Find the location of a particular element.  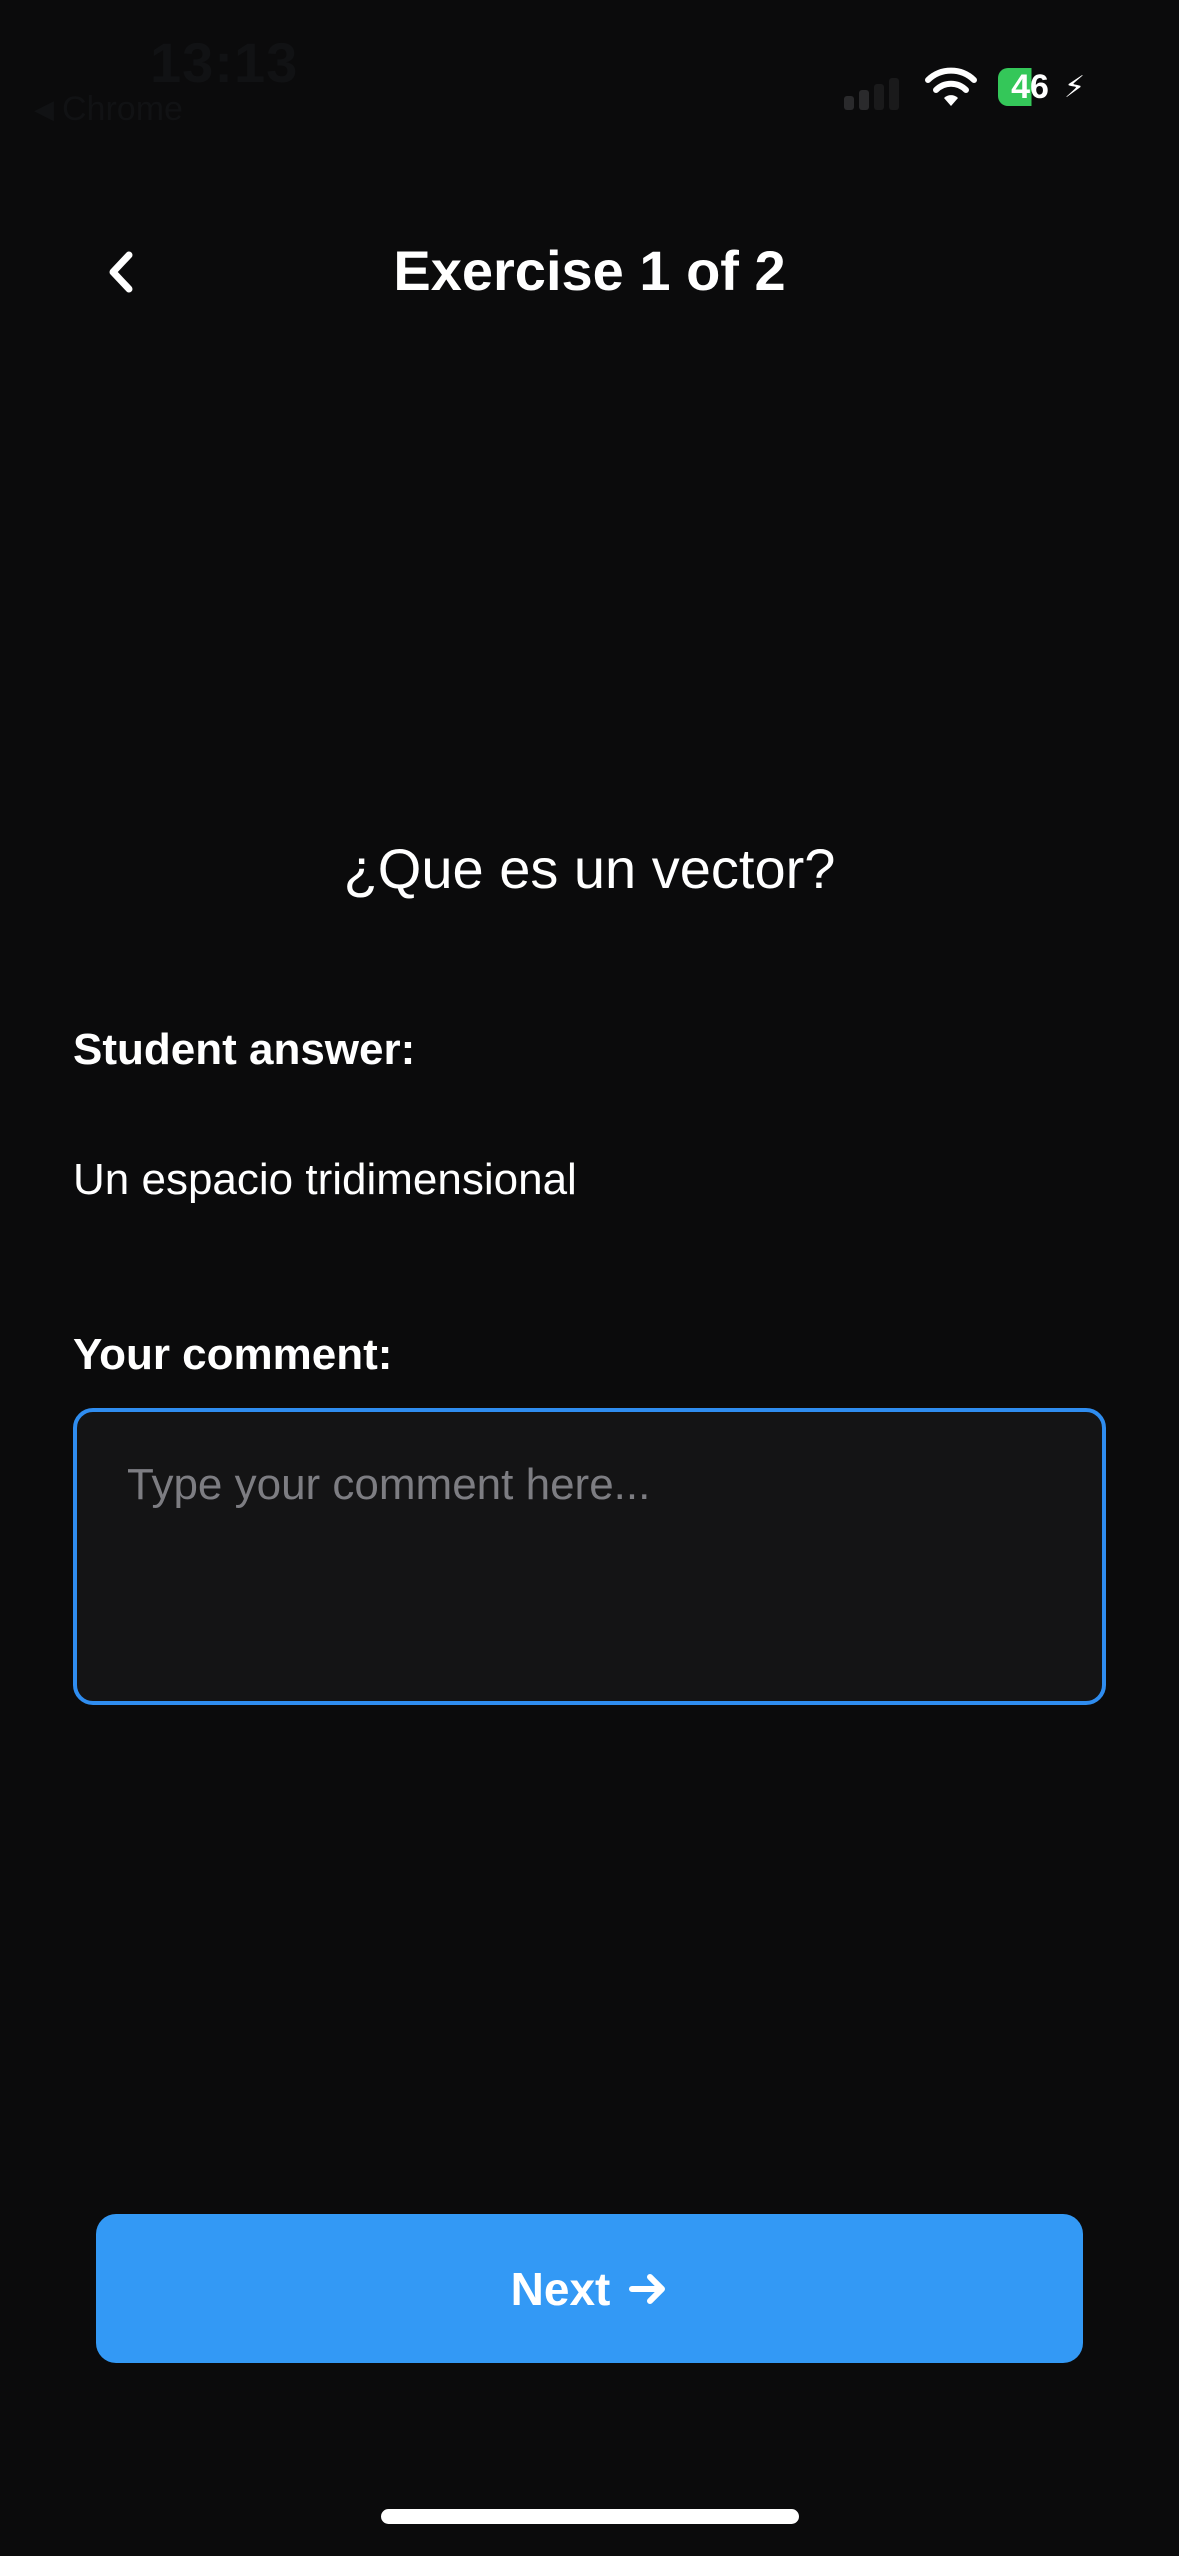

cellular-signal-icon is located at coordinates (872, 94).